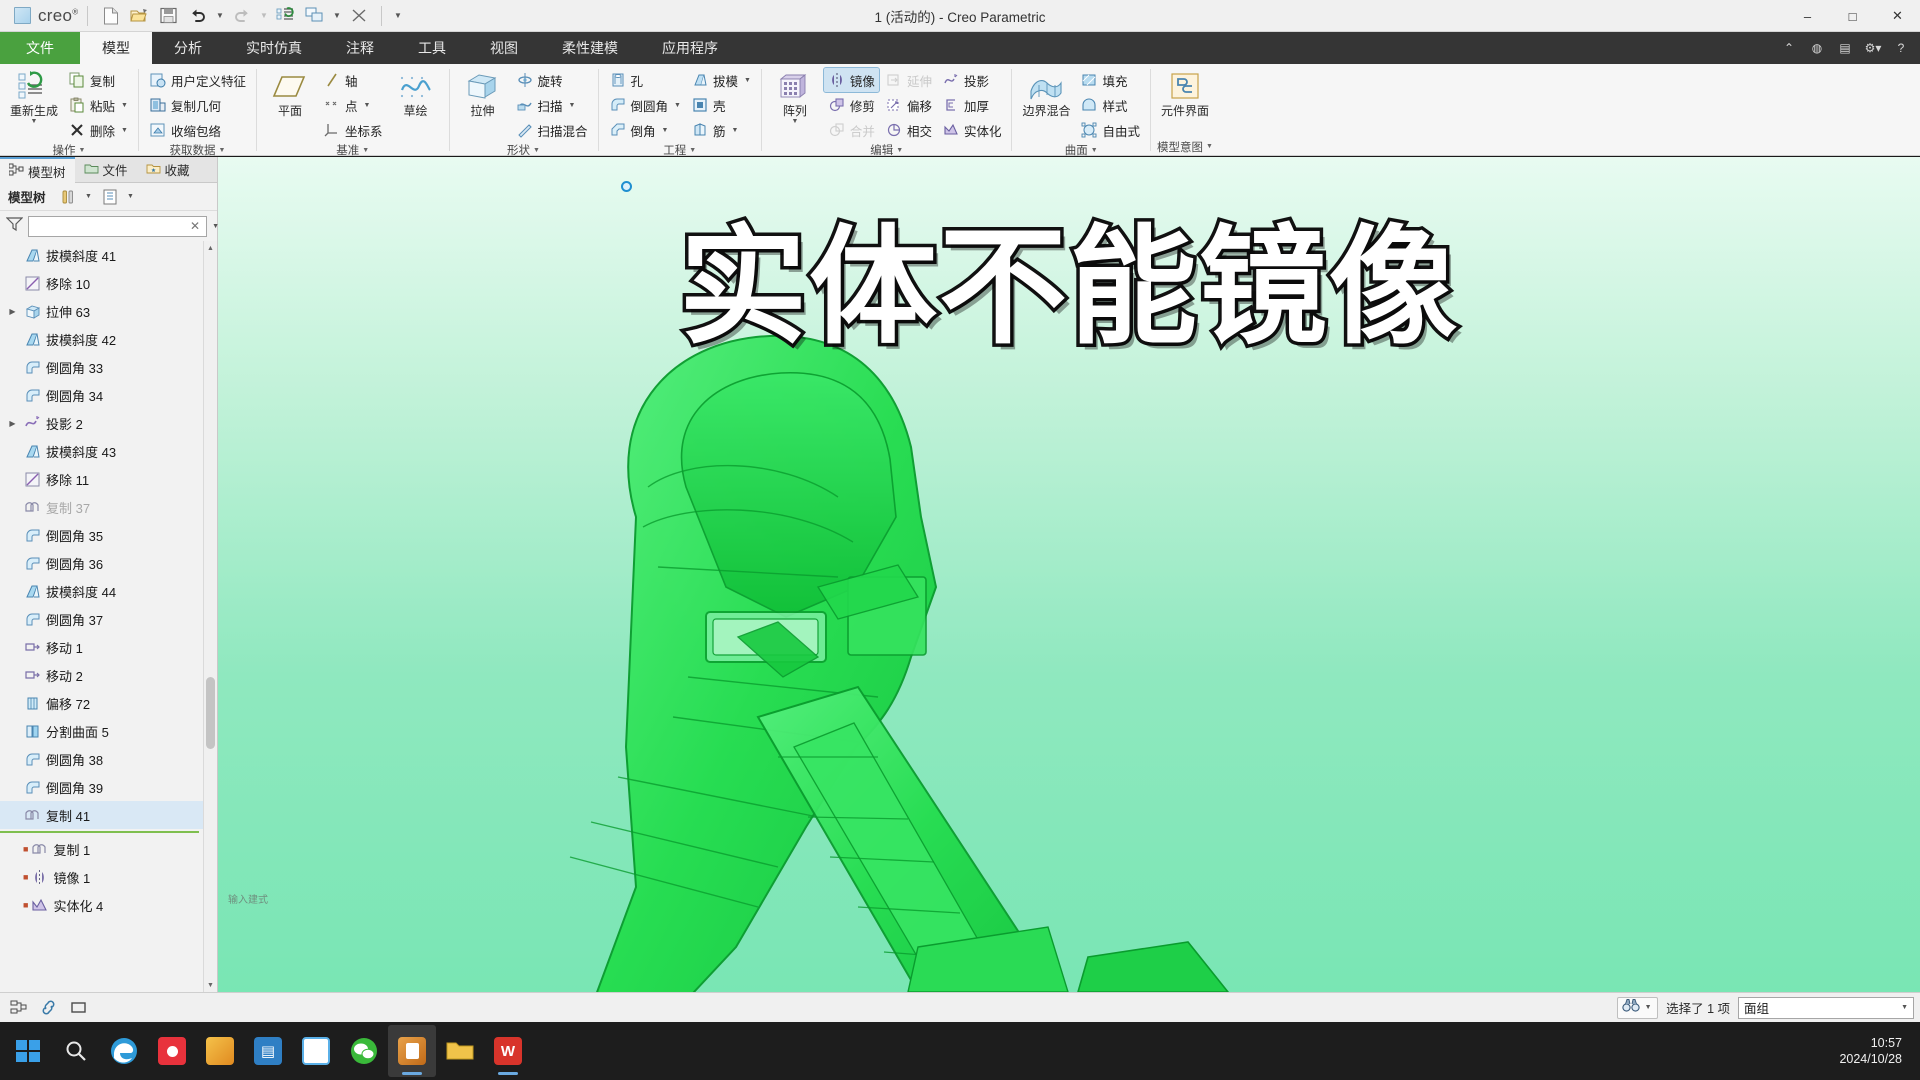 The image size is (1920, 1080). Describe the element at coordinates (1648, 1007) in the screenshot. I see `find-tool-caret: ▼` at that location.